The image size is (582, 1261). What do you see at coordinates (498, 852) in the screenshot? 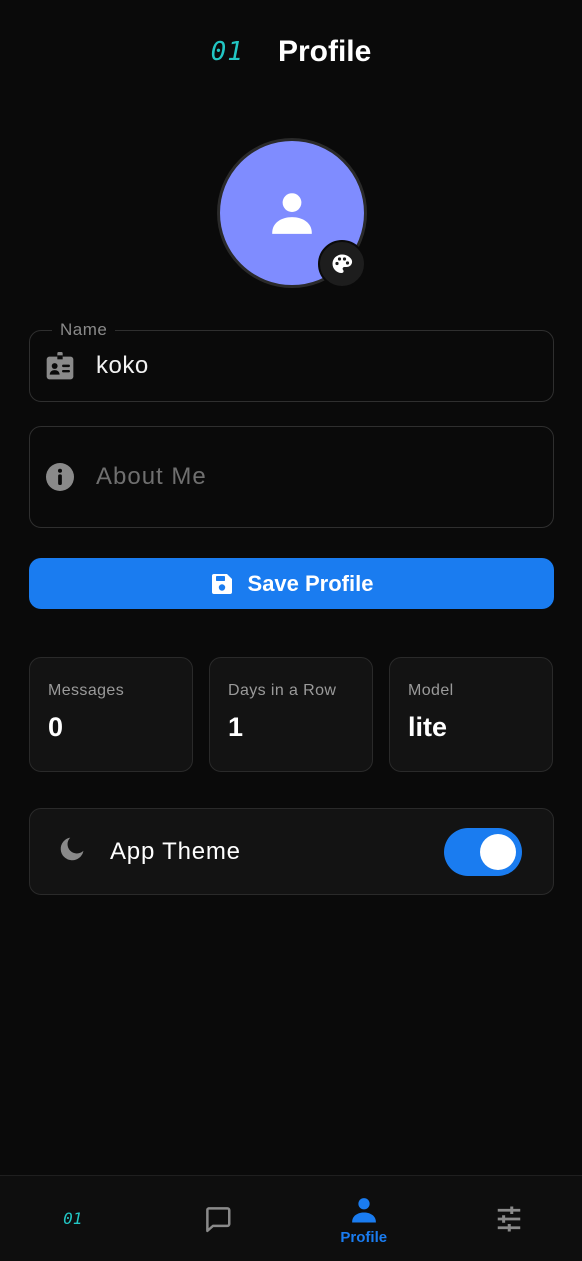
I see `toggle-knob` at bounding box center [498, 852].